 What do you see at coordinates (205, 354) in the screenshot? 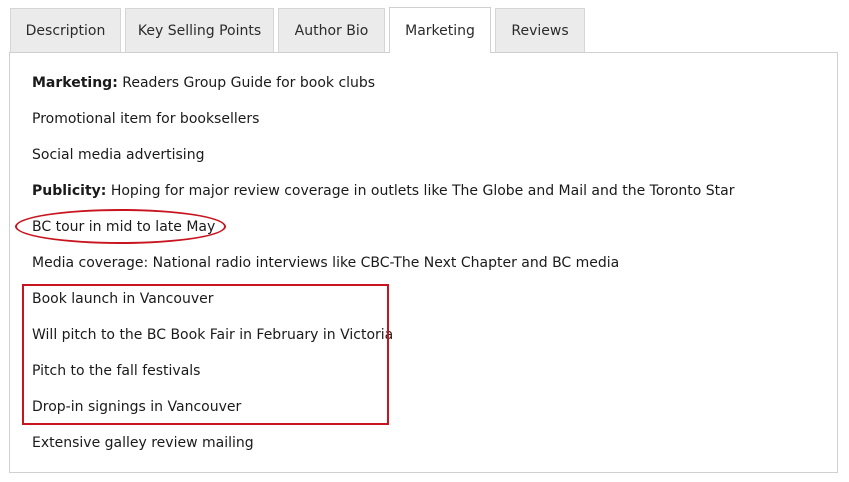
I see `highlight-box-annotation` at bounding box center [205, 354].